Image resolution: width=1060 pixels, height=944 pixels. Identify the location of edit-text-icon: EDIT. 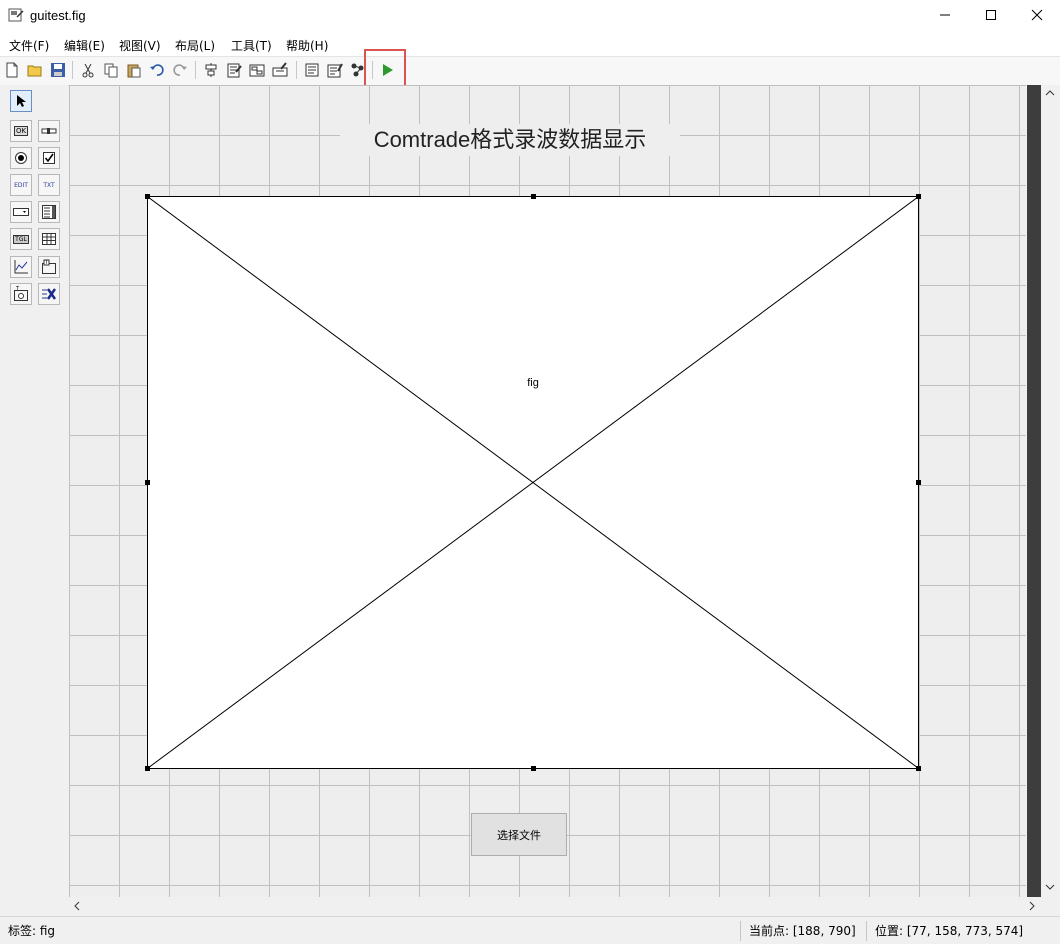
(21, 185).